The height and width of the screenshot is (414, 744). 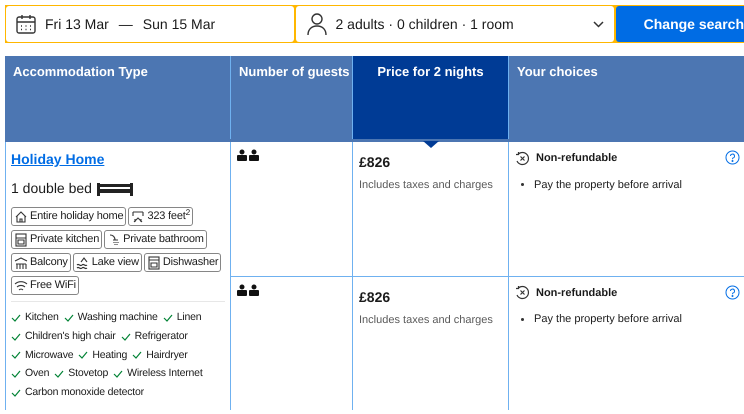 I want to click on column-header: Accommodation Type, so click(x=117, y=97).